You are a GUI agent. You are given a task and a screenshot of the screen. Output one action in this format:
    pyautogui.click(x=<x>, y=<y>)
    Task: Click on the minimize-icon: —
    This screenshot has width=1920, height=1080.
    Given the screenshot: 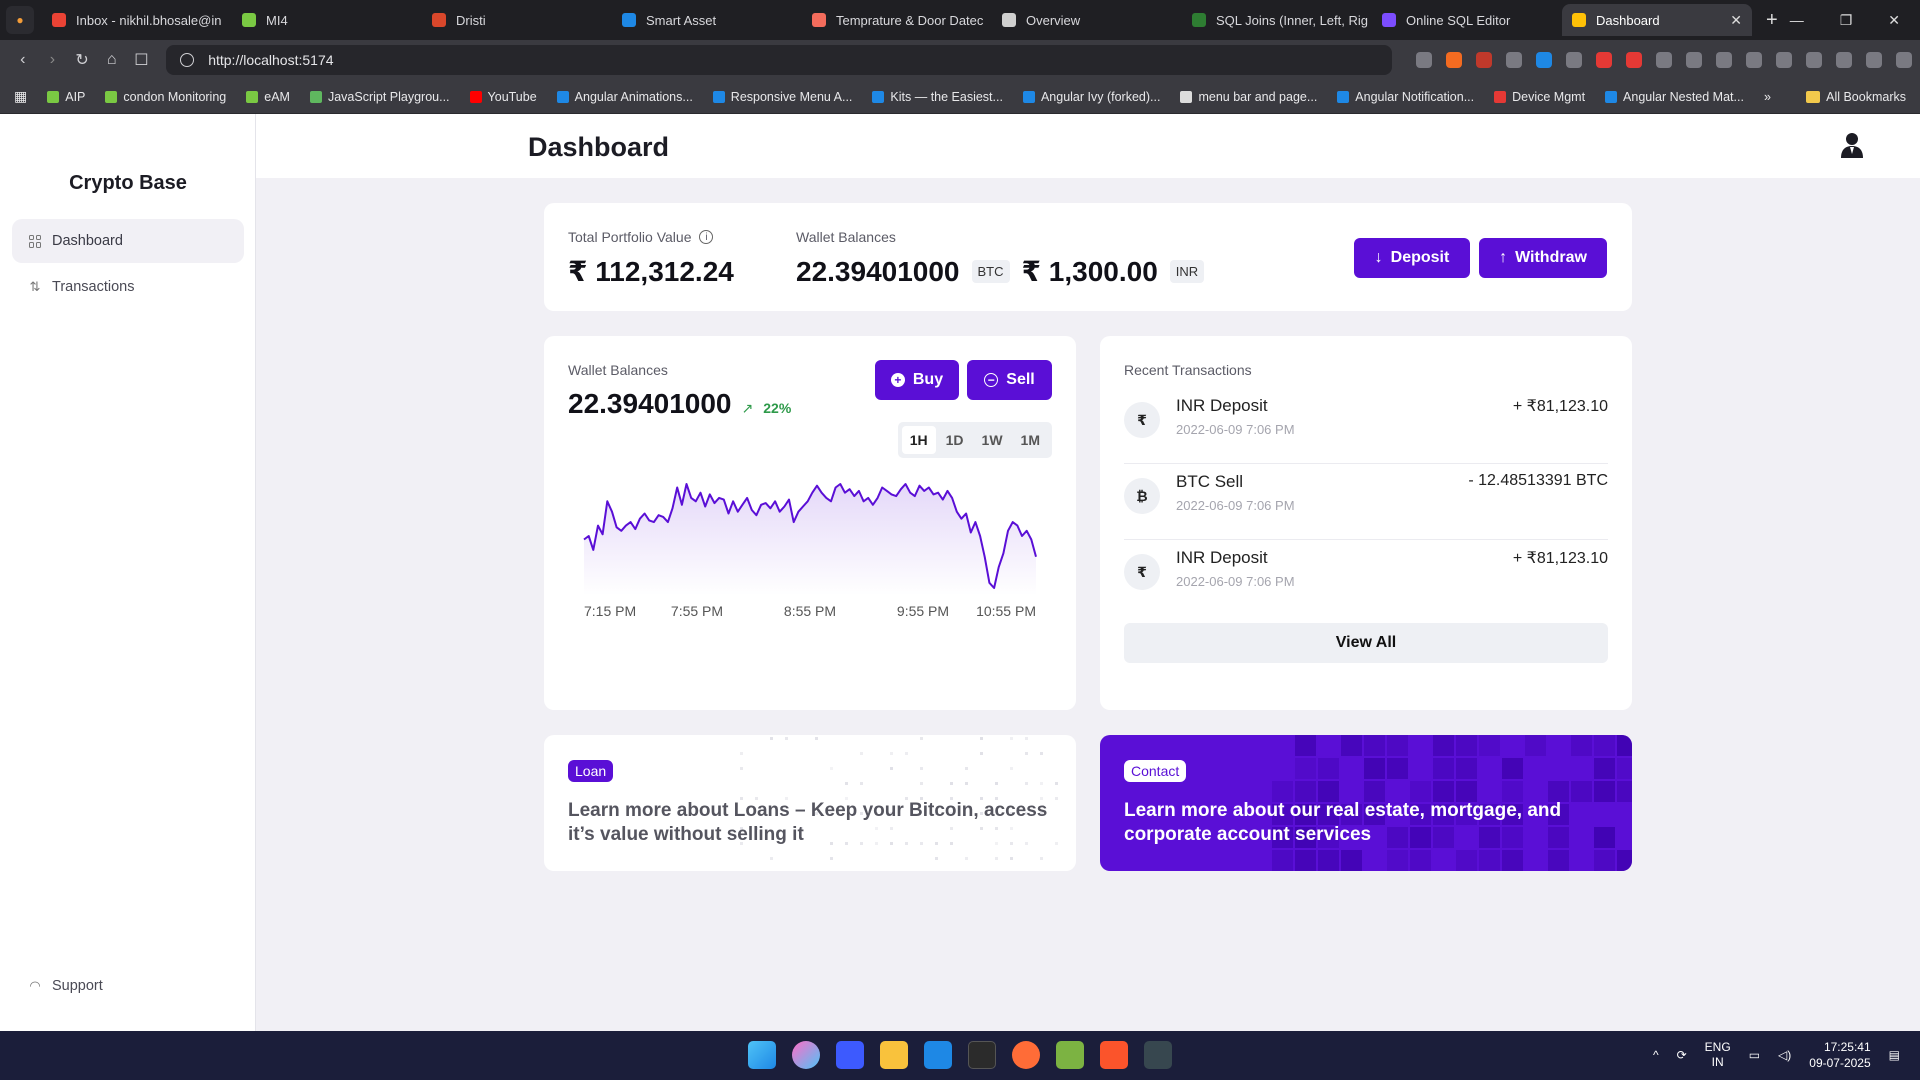 What is the action you would take?
    pyautogui.click(x=1797, y=20)
    